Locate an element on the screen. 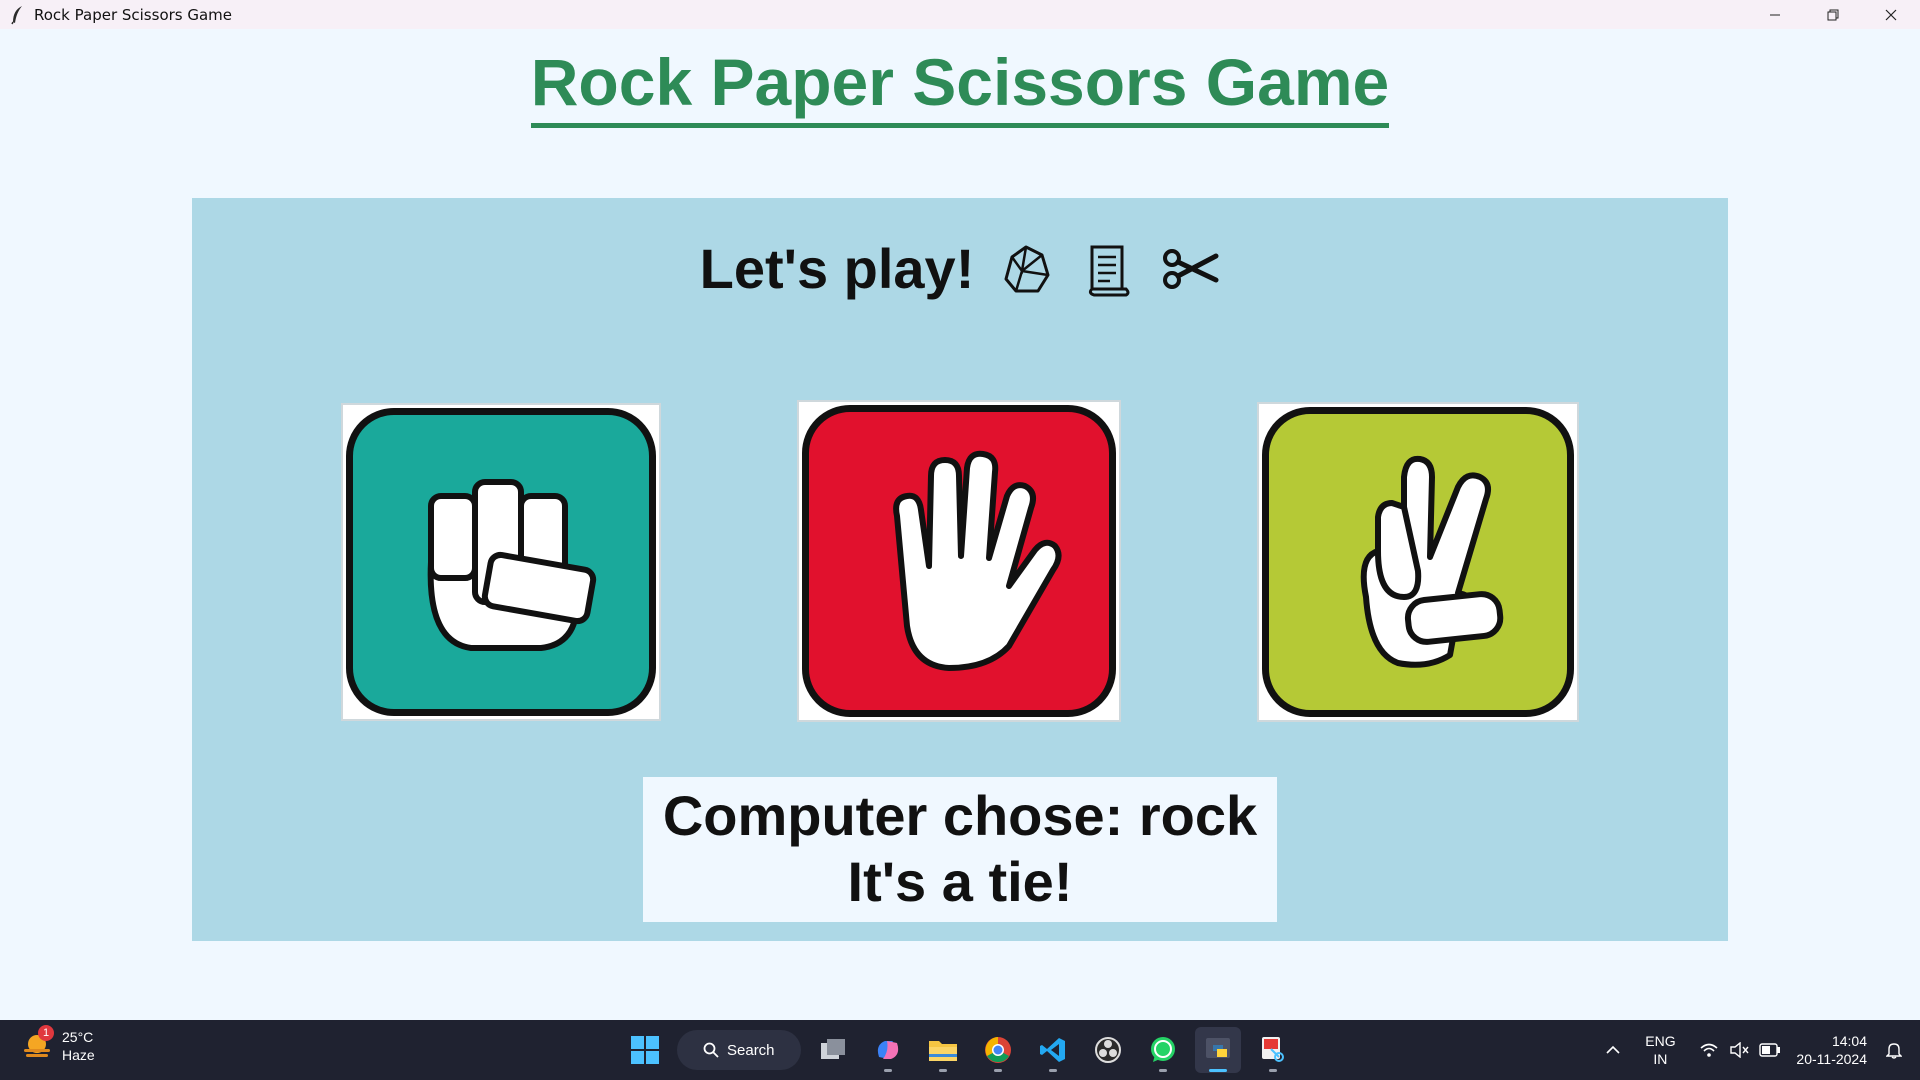 The width and height of the screenshot is (1920, 1080). file-explorer-button is located at coordinates (943, 1050).